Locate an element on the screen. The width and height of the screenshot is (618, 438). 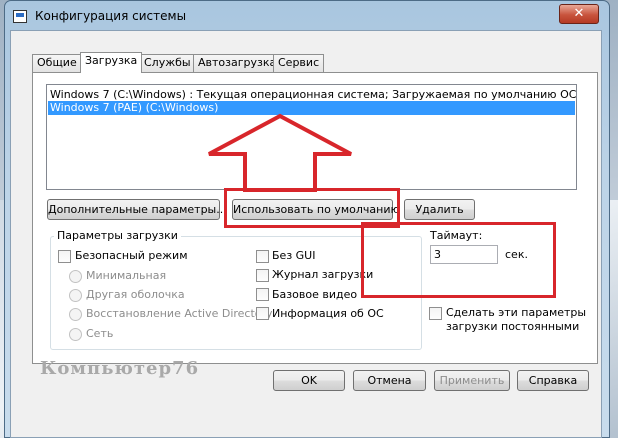
msconfig-app-icon is located at coordinates (20, 16).